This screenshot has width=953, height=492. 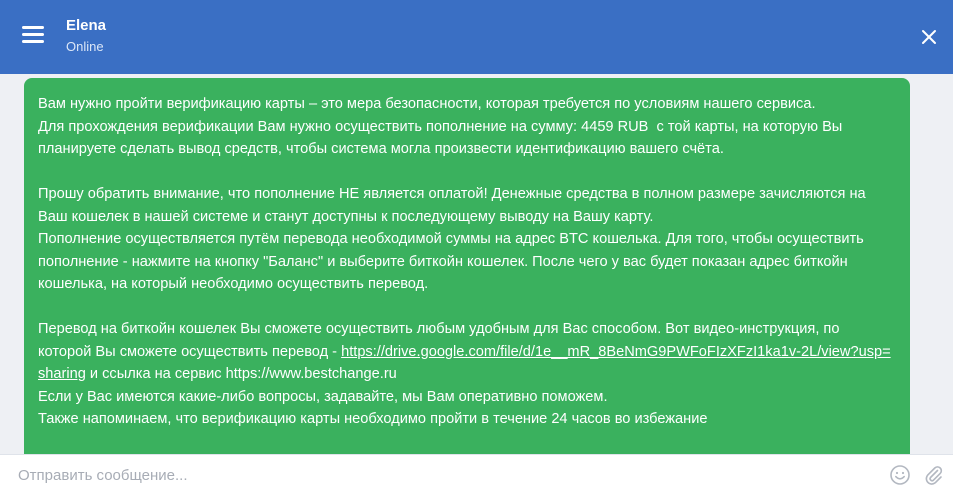 I want to click on hamburger-icon, so click(x=33, y=35).